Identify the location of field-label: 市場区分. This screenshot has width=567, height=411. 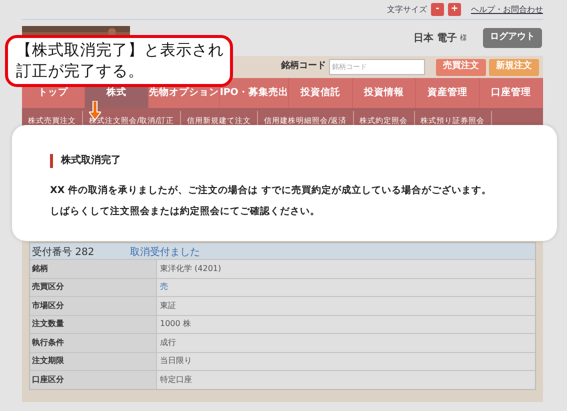
(93, 305).